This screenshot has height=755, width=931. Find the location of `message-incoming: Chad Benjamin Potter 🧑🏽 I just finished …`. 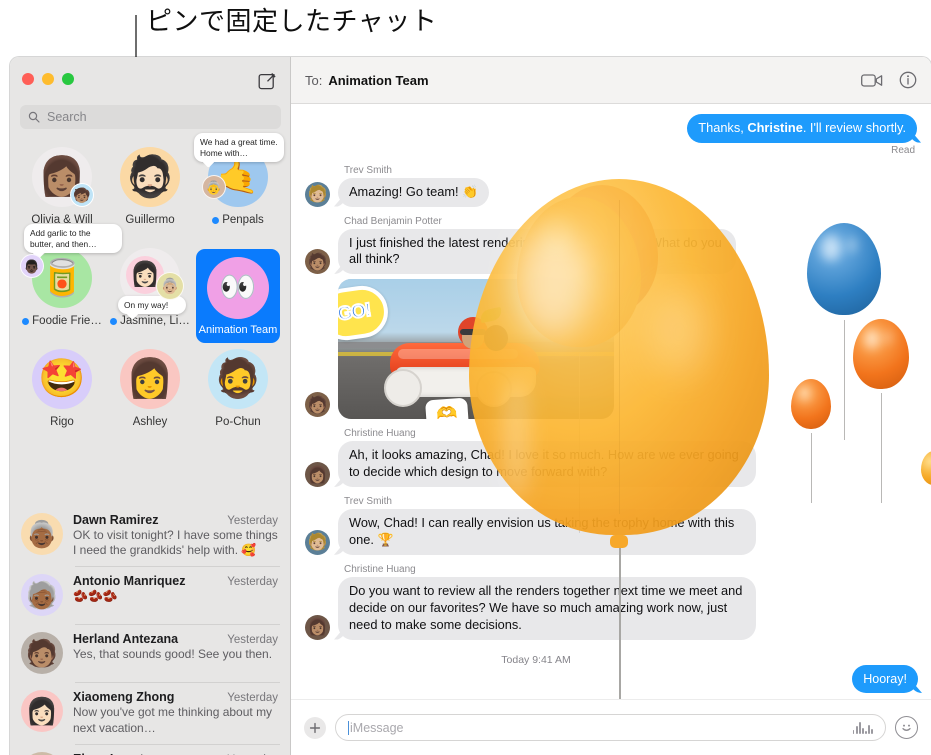

message-incoming: Chad Benjamin Potter 🧑🏽 I just finished … is located at coordinates (611, 245).